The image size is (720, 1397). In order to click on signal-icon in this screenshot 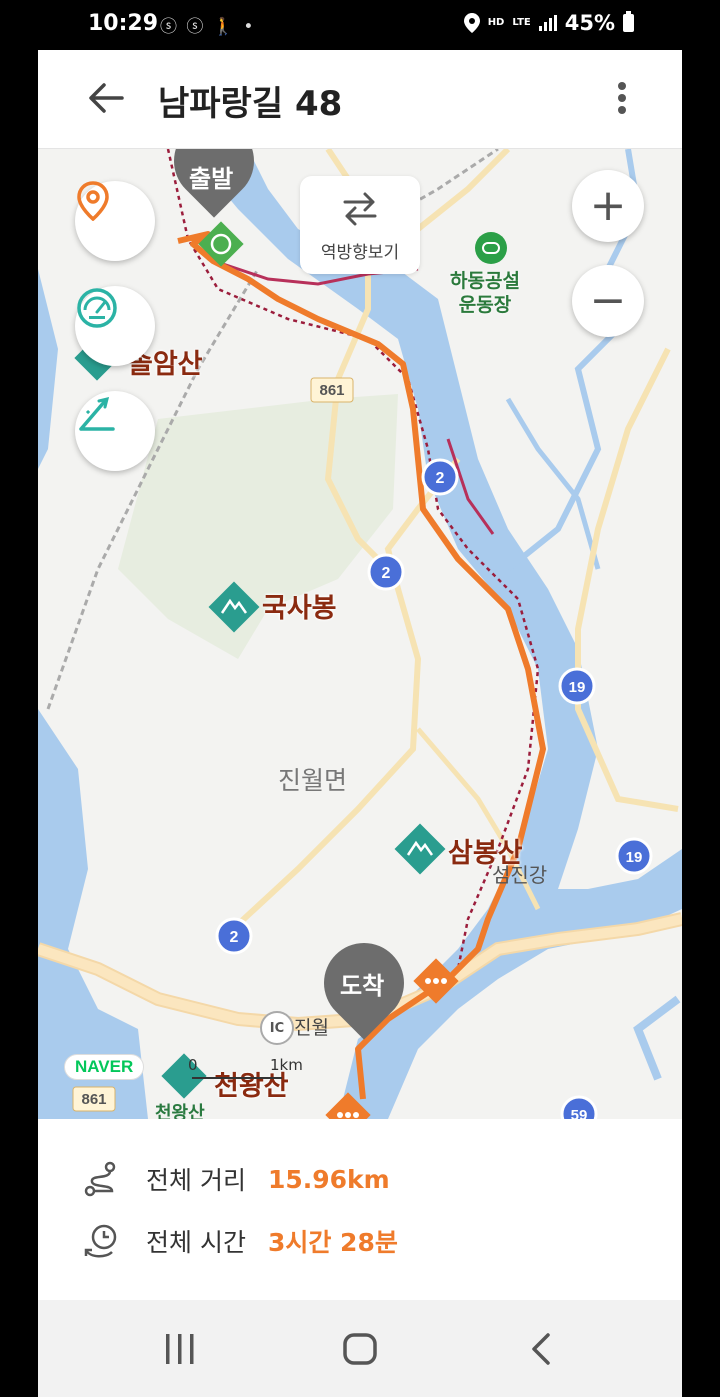, I will do `click(547, 23)`.